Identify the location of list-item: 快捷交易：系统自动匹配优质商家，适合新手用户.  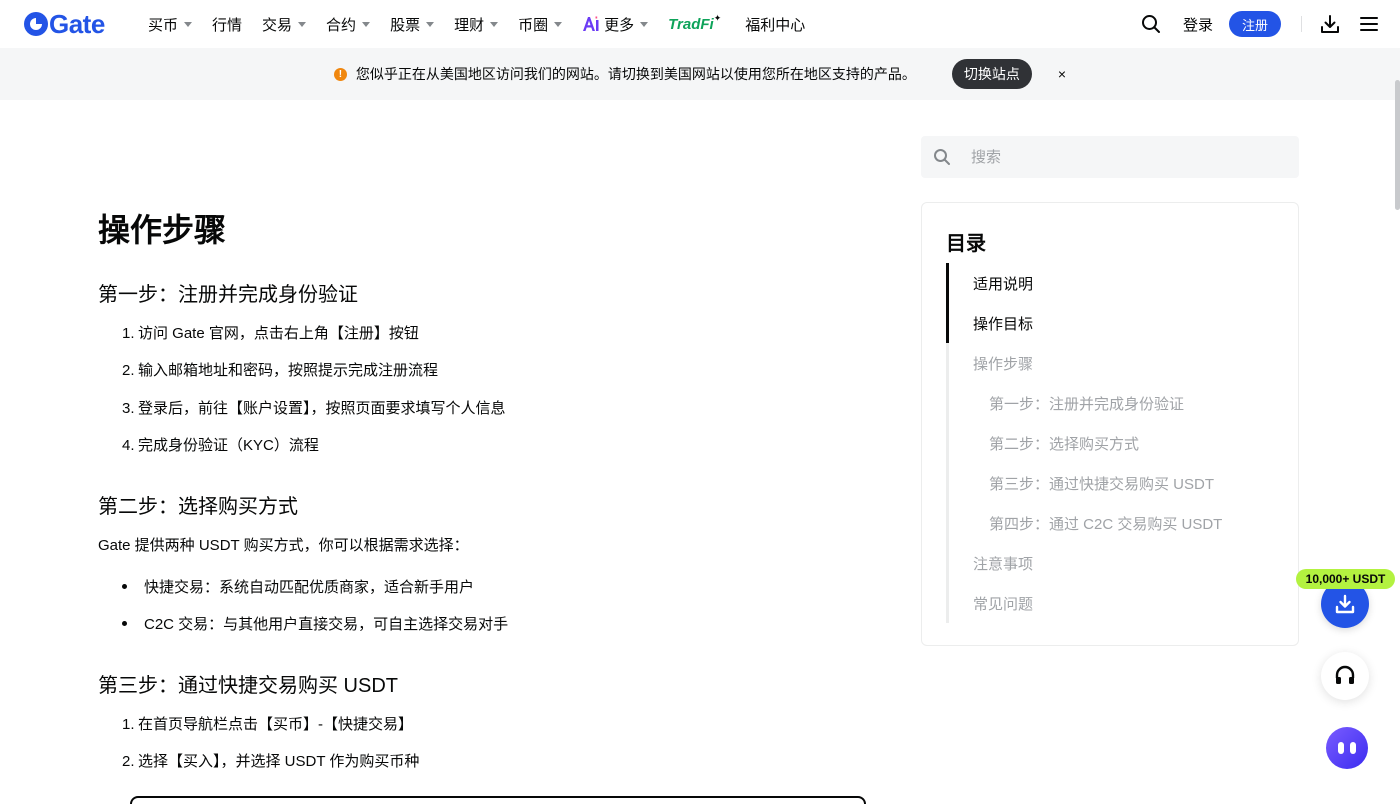
(298, 586).